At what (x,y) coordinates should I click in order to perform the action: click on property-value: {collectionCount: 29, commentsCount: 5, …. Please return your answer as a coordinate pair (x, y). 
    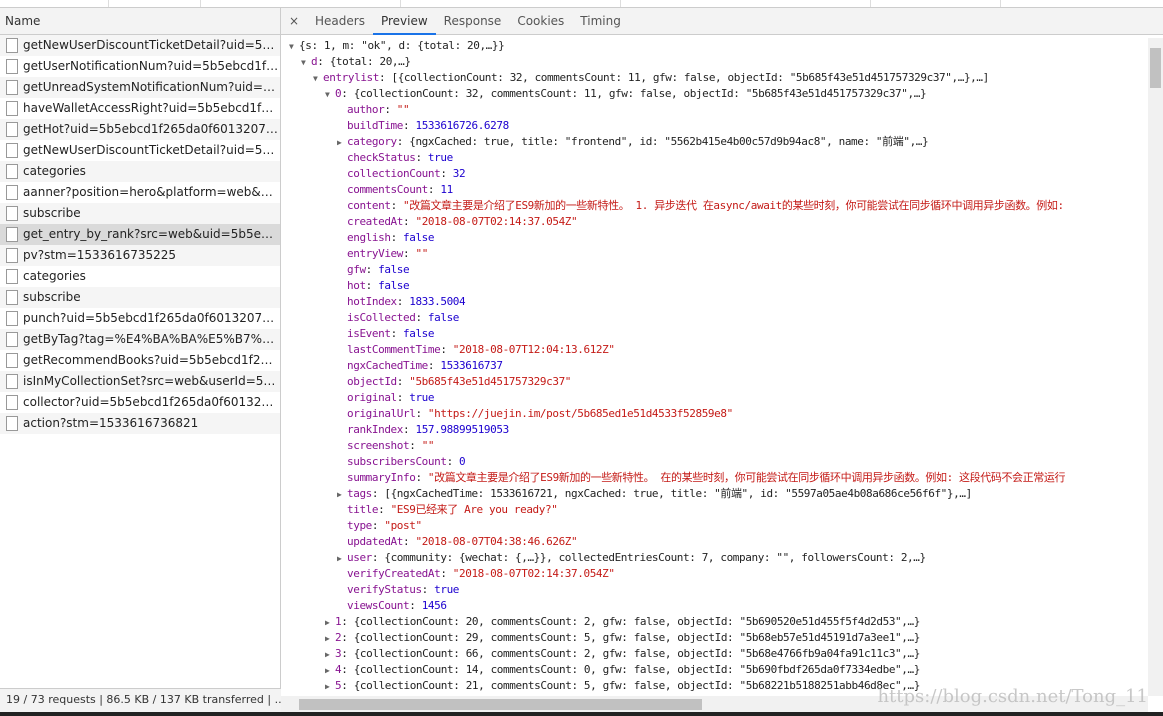
    Looking at the image, I should click on (637, 637).